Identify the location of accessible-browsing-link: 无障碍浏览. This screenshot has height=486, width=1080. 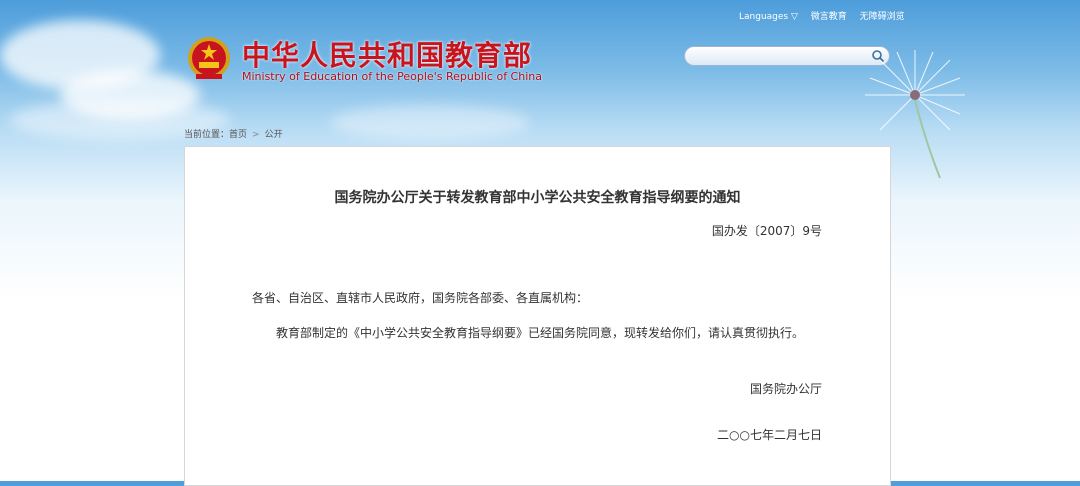
(882, 17).